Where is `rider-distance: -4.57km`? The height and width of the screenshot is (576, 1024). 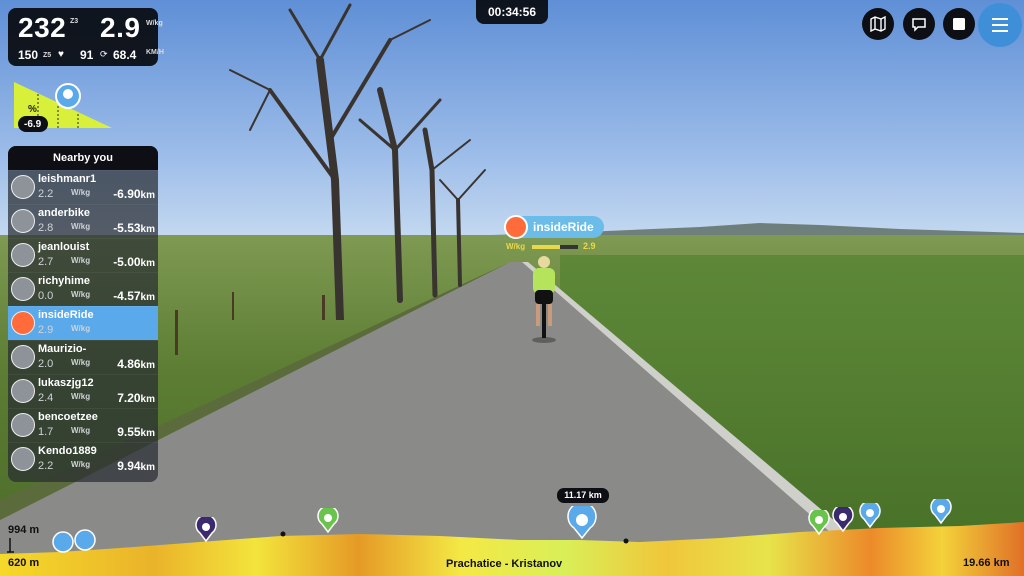 rider-distance: -4.57km is located at coordinates (134, 296).